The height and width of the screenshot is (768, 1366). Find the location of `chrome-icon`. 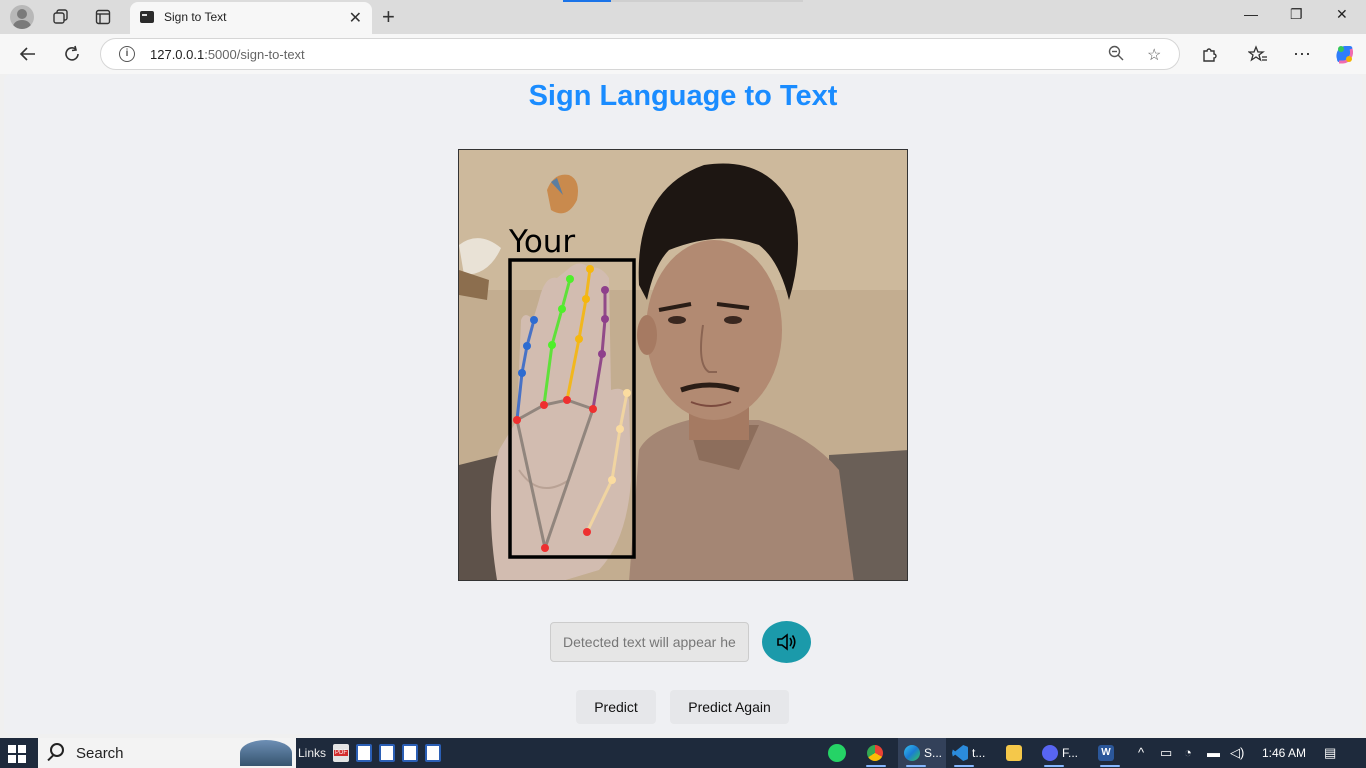

chrome-icon is located at coordinates (875, 753).